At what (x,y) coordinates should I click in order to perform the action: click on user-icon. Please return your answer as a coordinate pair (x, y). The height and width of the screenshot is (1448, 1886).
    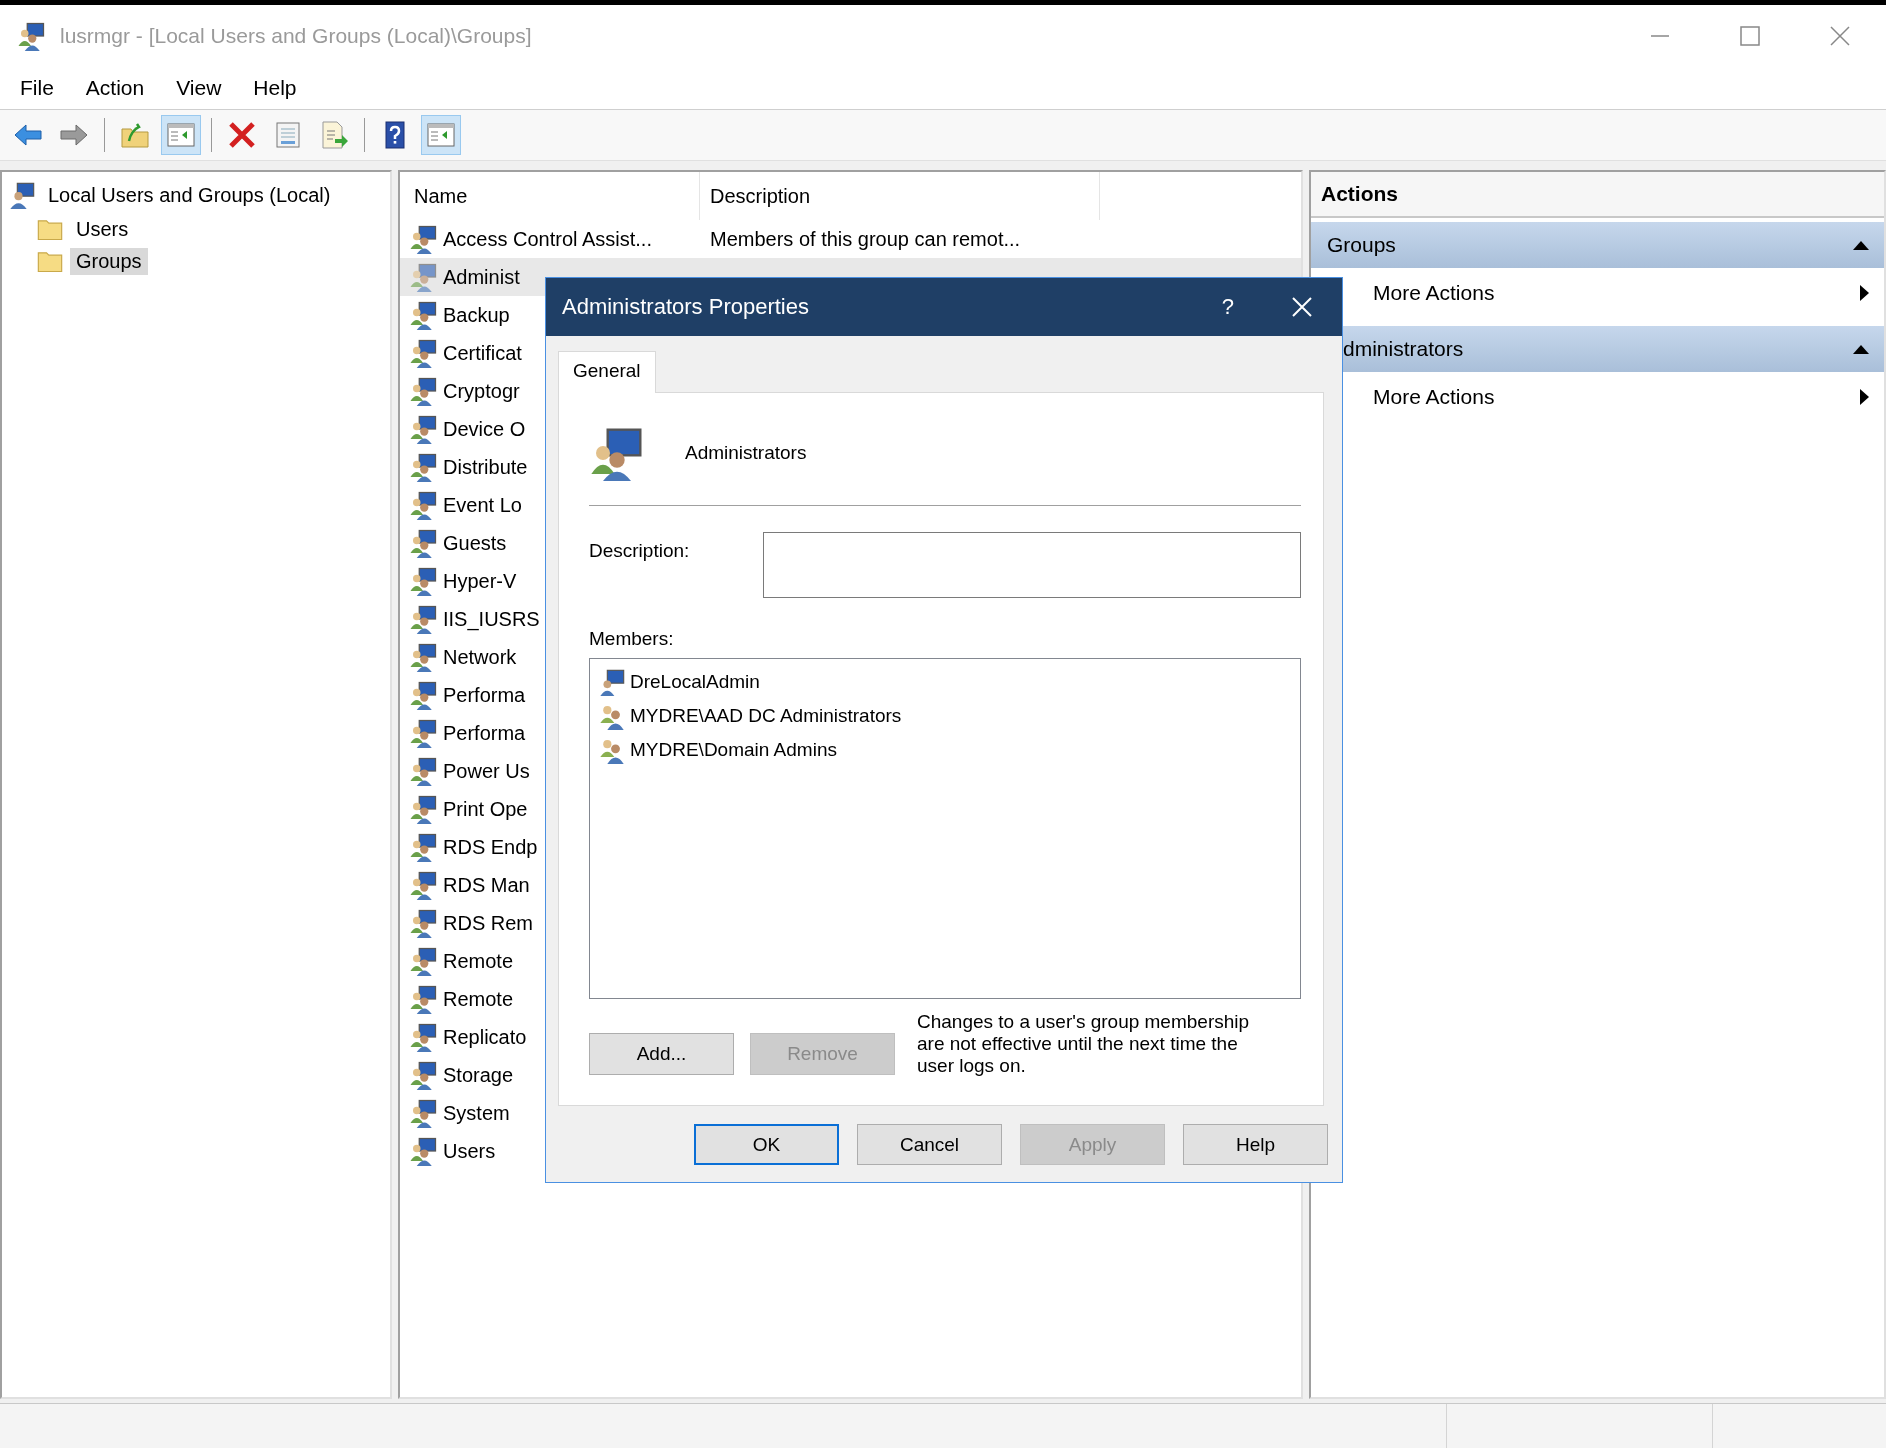
    Looking at the image, I should click on (612, 682).